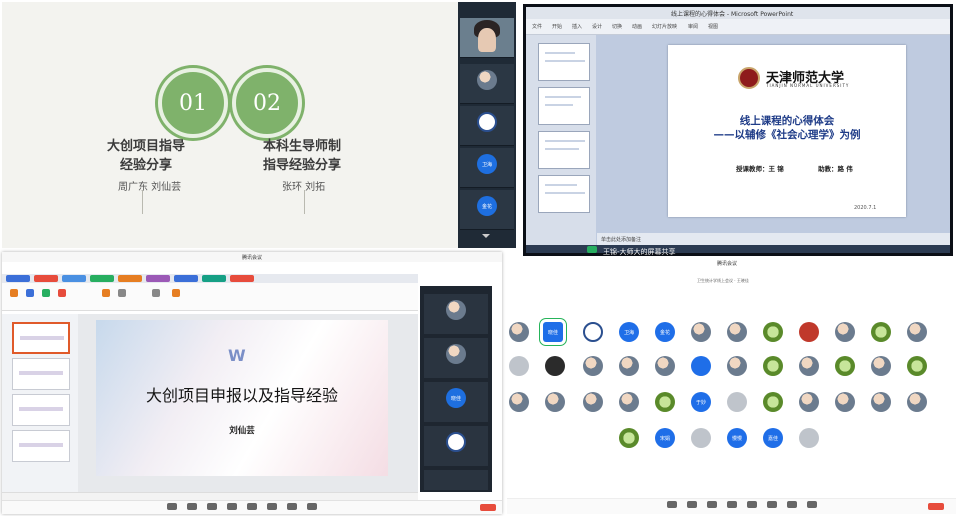 The height and width of the screenshot is (516, 956). I want to click on slide-thumbnail-active, so click(41, 338).